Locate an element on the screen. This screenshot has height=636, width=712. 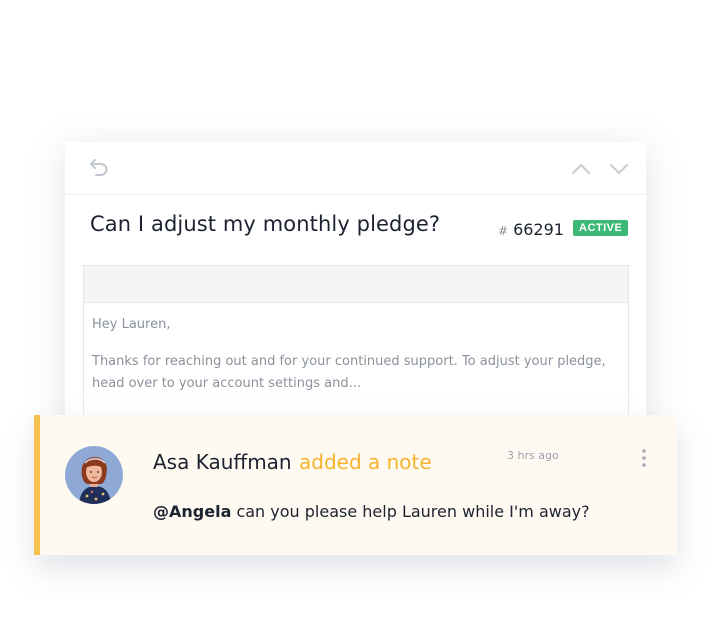
message-greeting: Hey Lauren, is located at coordinates (131, 324).